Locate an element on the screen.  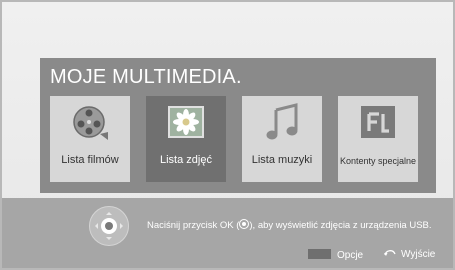
film-reel-icon is located at coordinates (90, 123).